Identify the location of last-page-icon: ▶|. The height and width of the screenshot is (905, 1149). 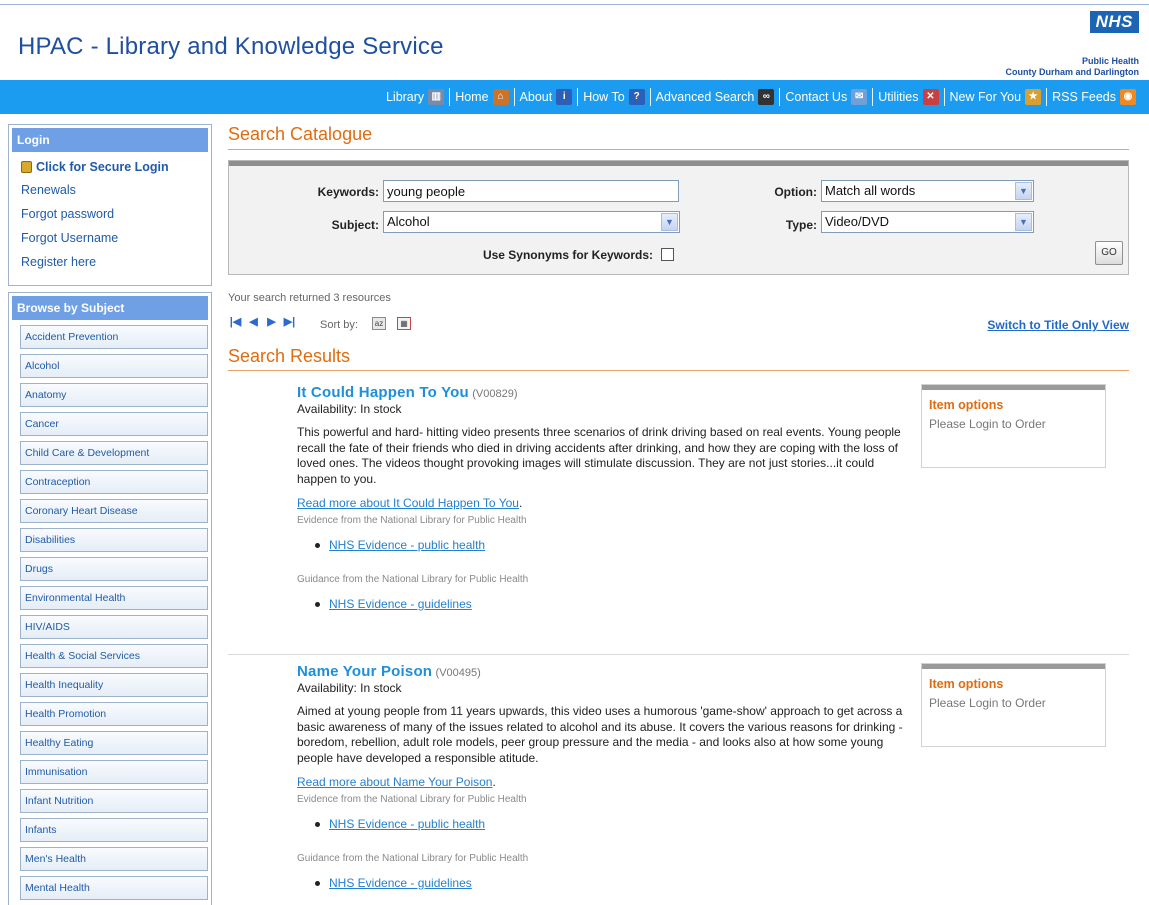
(289, 322).